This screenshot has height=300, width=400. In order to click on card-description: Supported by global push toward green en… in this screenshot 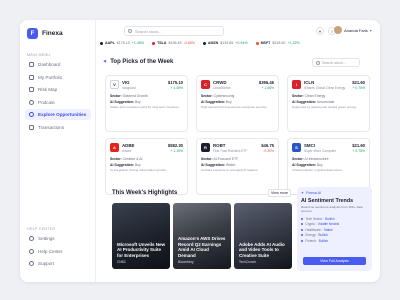, I will do `click(324, 107)`.